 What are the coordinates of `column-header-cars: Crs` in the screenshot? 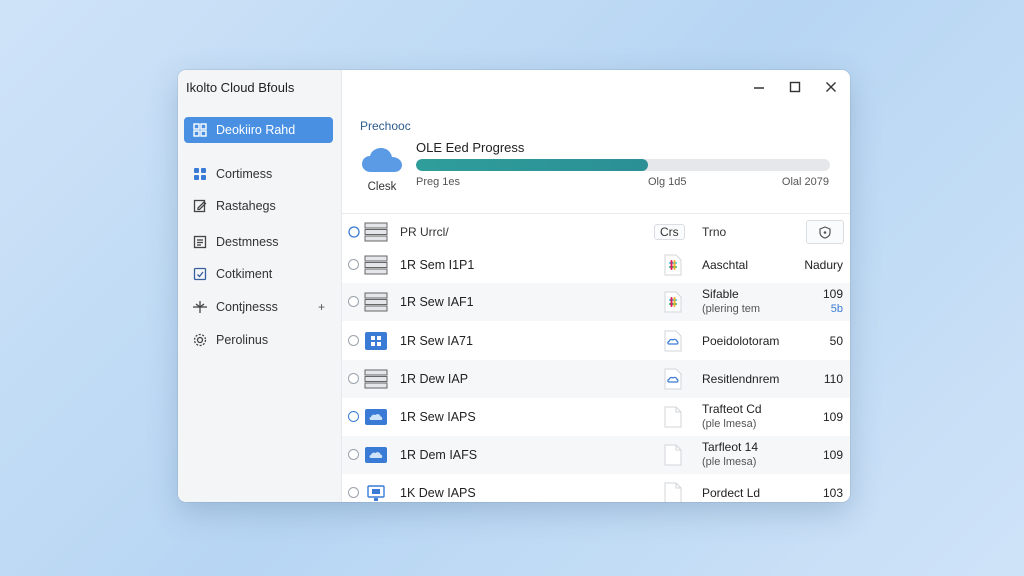 It's located at (669, 232).